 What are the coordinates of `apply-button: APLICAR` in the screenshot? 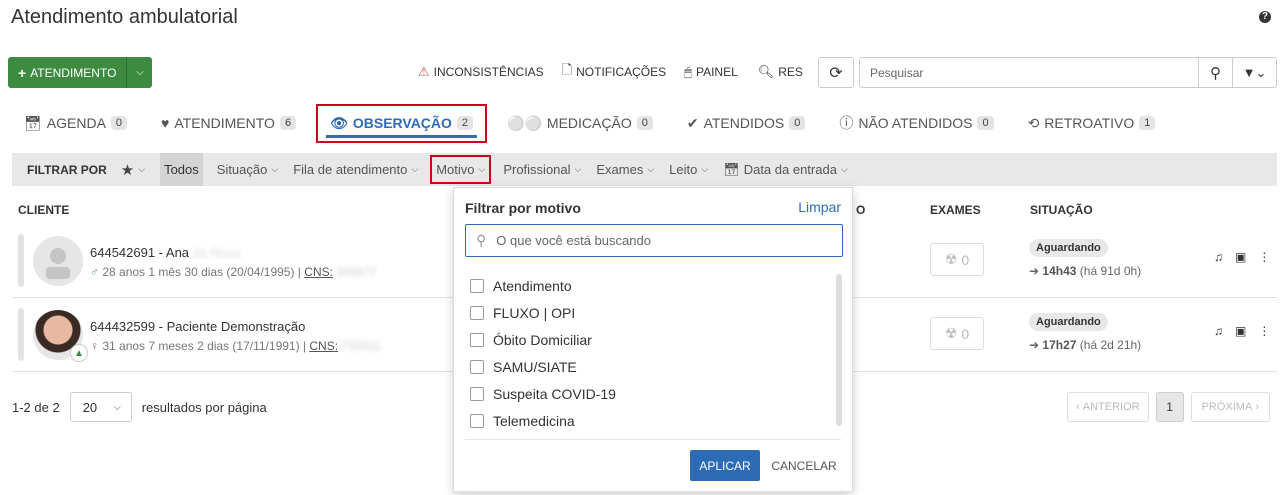 It's located at (725, 465).